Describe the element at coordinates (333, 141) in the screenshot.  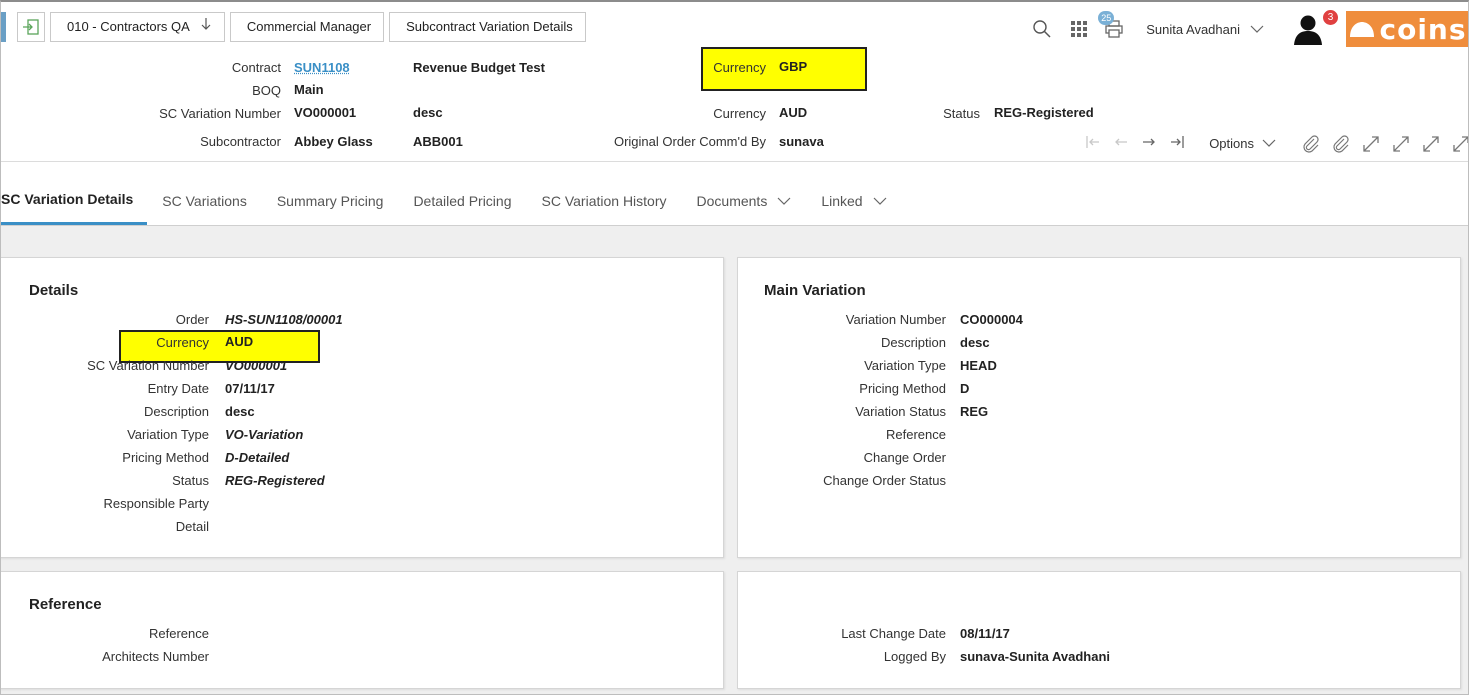
I see `subcontractor-value: Abbey Glass` at that location.